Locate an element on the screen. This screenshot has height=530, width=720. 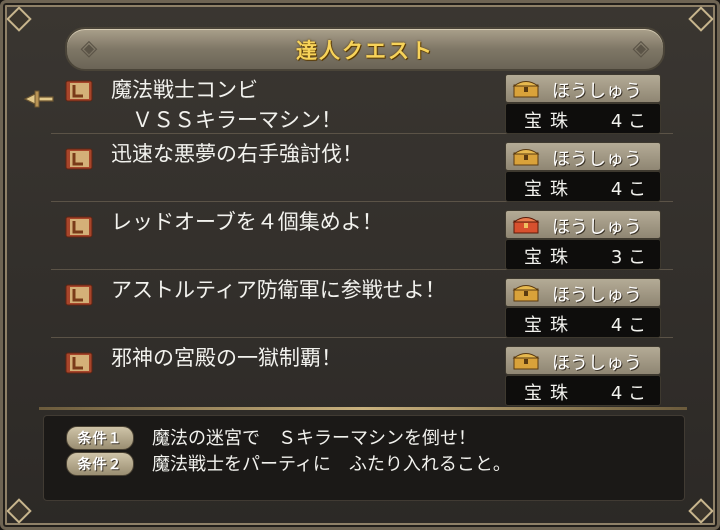
reward-panel: ほうしゅう 宝珠 3 こ is located at coordinates (583, 240).